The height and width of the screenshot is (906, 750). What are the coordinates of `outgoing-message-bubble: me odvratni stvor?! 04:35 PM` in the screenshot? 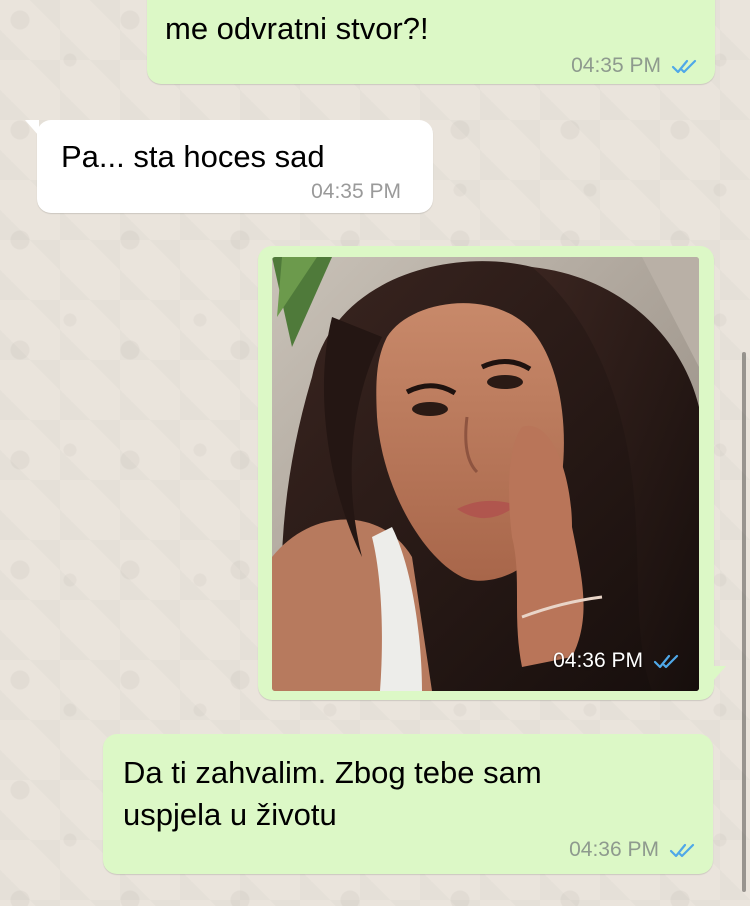 It's located at (431, 42).